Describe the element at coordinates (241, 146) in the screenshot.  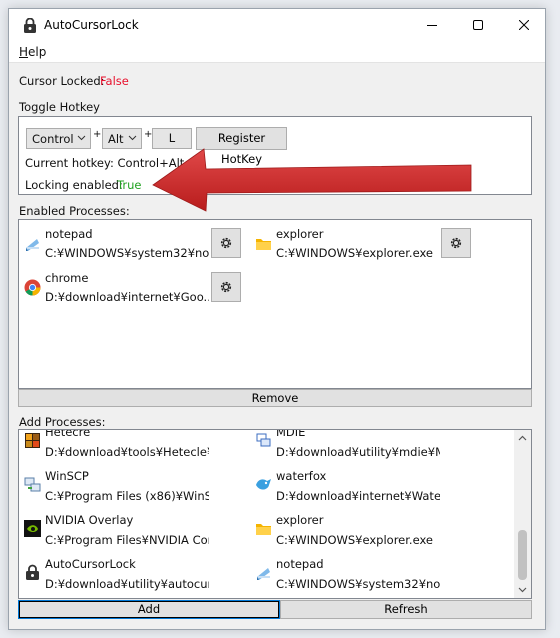
I see `register-hotkey-button: Register HotKey` at that location.